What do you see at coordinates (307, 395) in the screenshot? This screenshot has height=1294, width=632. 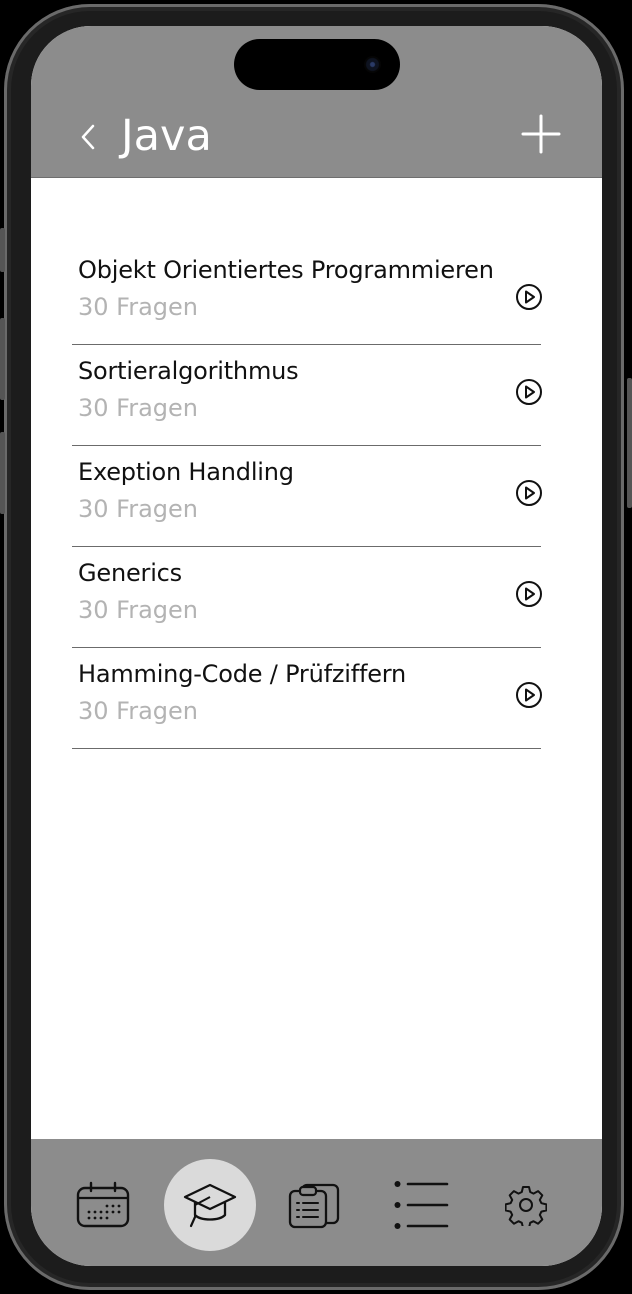 I see `list-item: Sortieralgorithmus 30 Fragen` at bounding box center [307, 395].